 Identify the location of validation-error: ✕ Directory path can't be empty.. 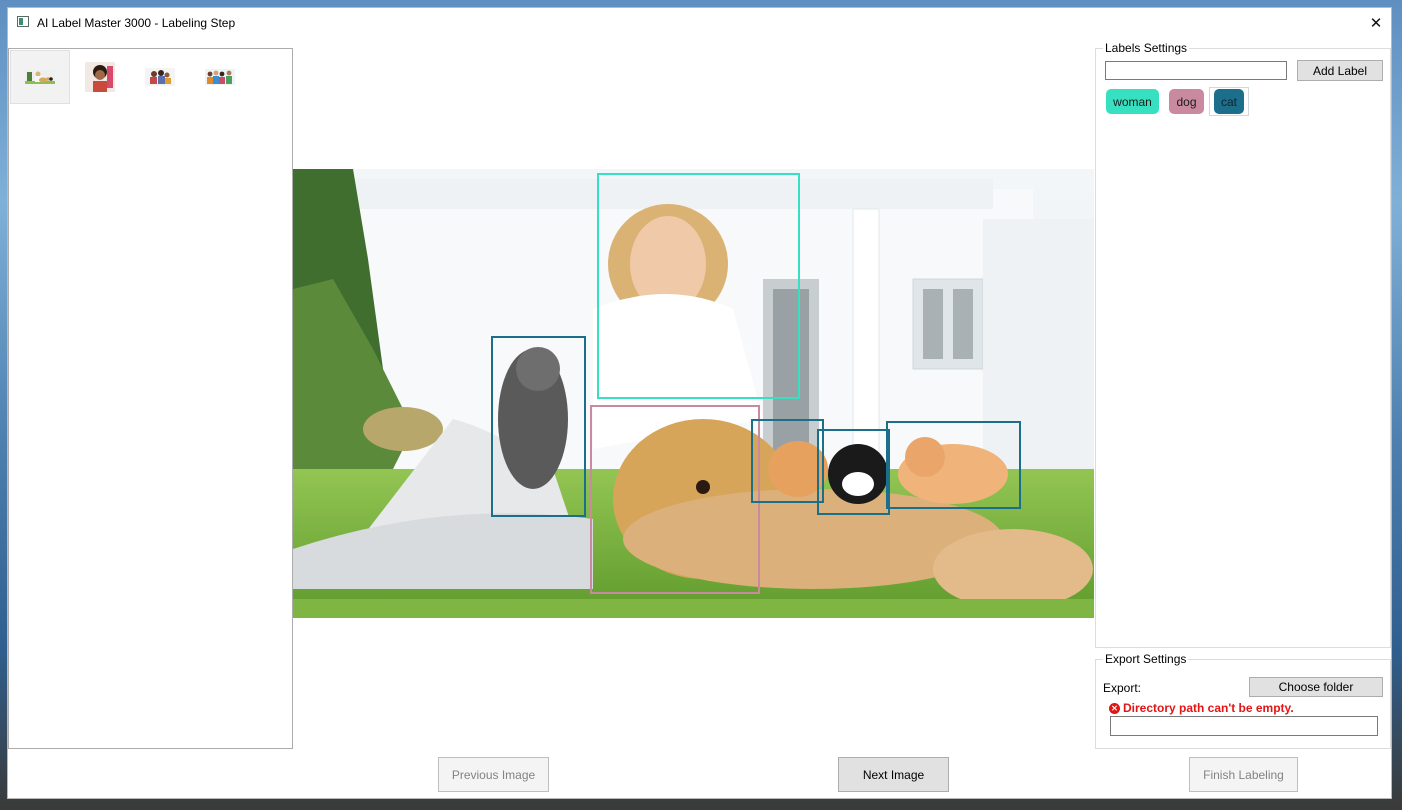
(1201, 708).